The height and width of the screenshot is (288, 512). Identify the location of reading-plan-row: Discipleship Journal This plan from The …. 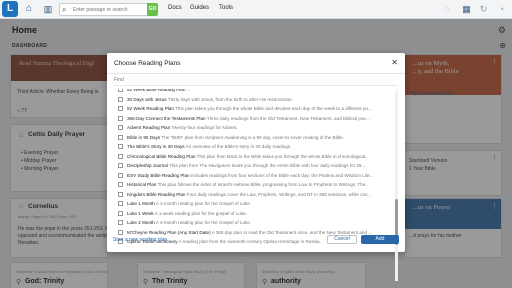
(253, 165).